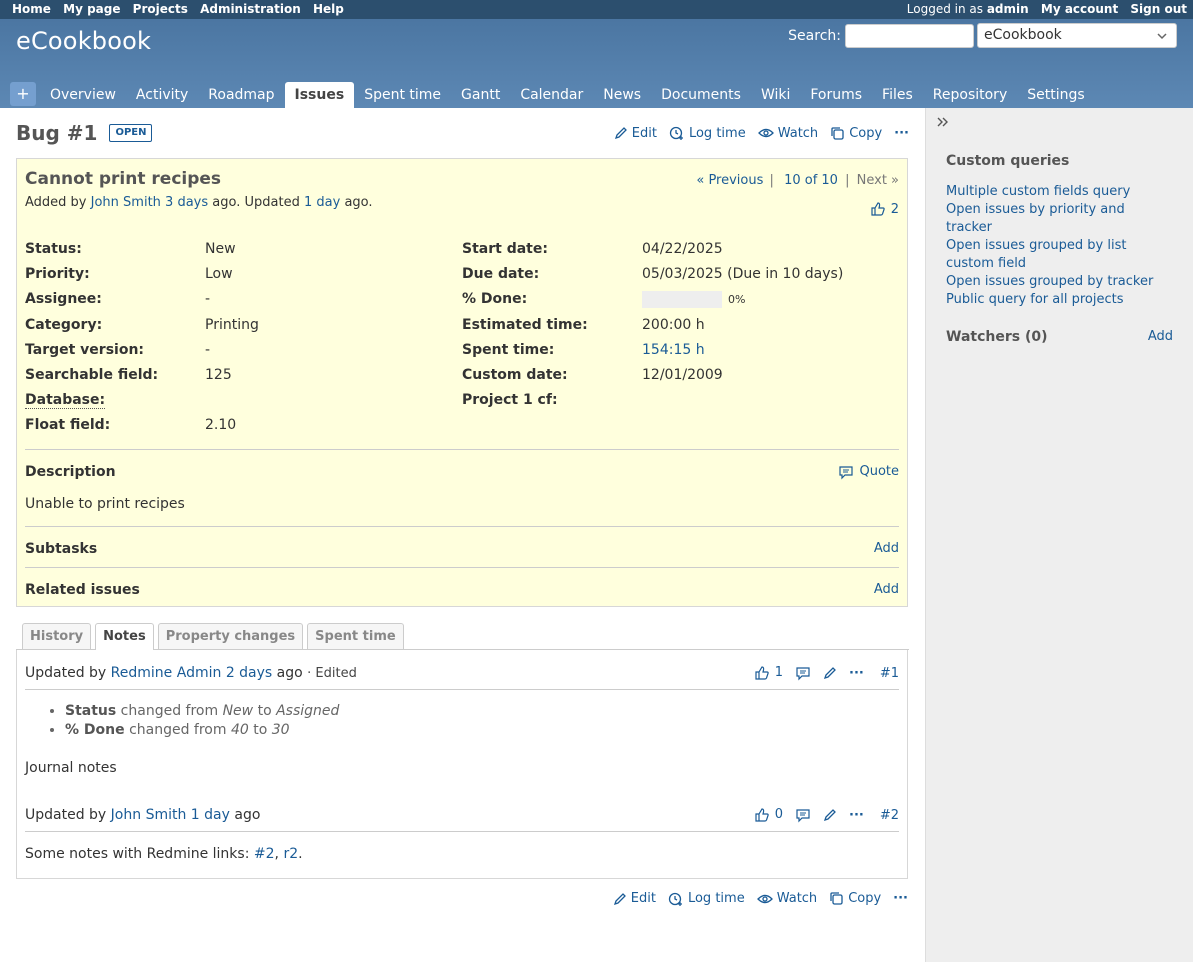  What do you see at coordinates (462, 854) in the screenshot?
I see `journal-notes-2: Some notes with Redmine links: #2, r2.` at bounding box center [462, 854].